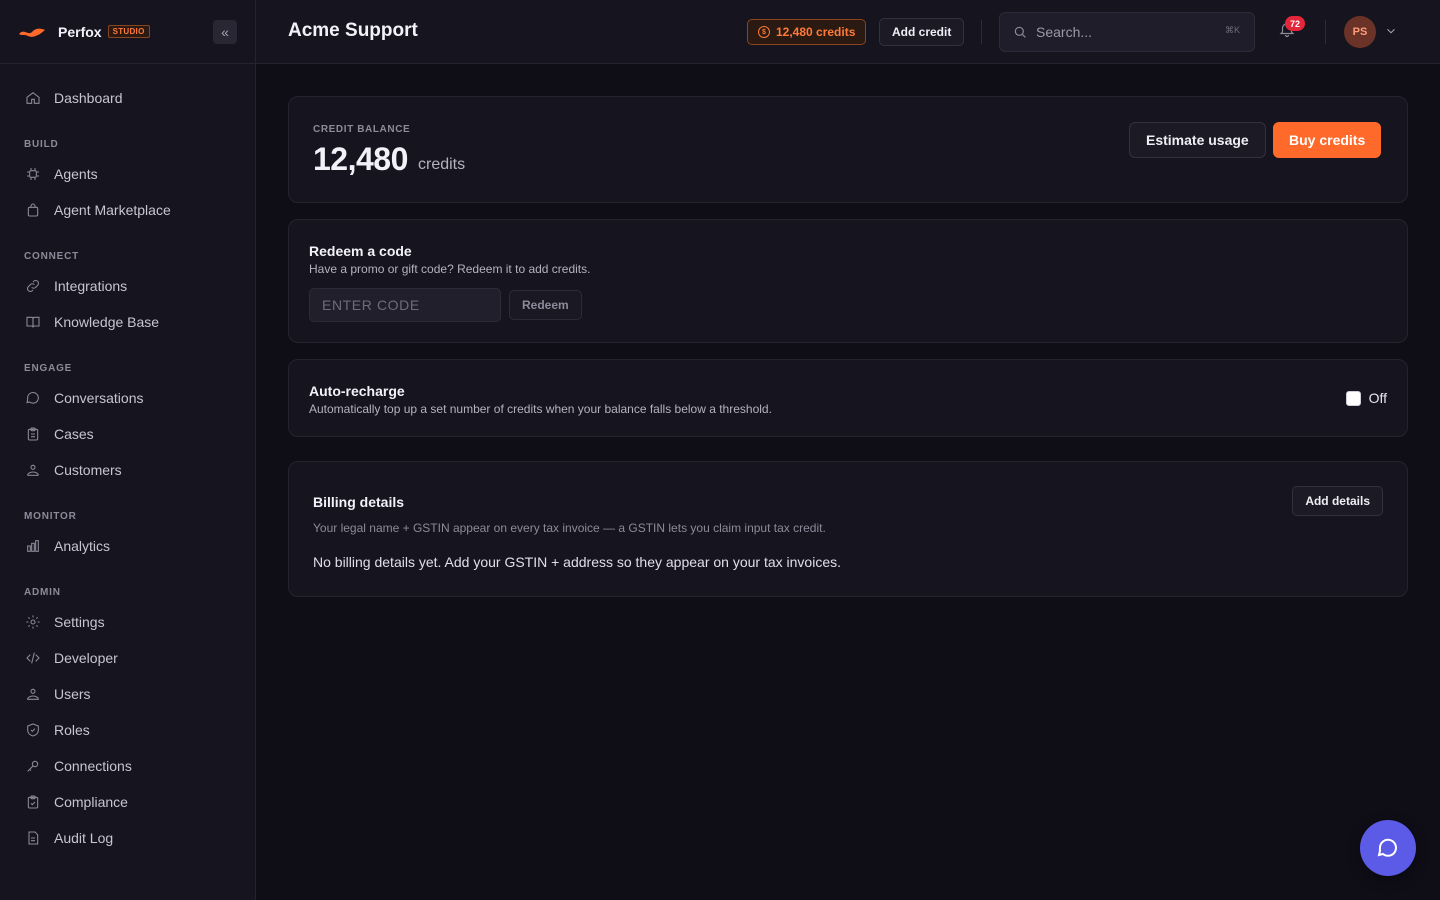 This screenshot has height=900, width=1440. Describe the element at coordinates (360, 251) in the screenshot. I see `redeem-title: Redeem a code` at that location.